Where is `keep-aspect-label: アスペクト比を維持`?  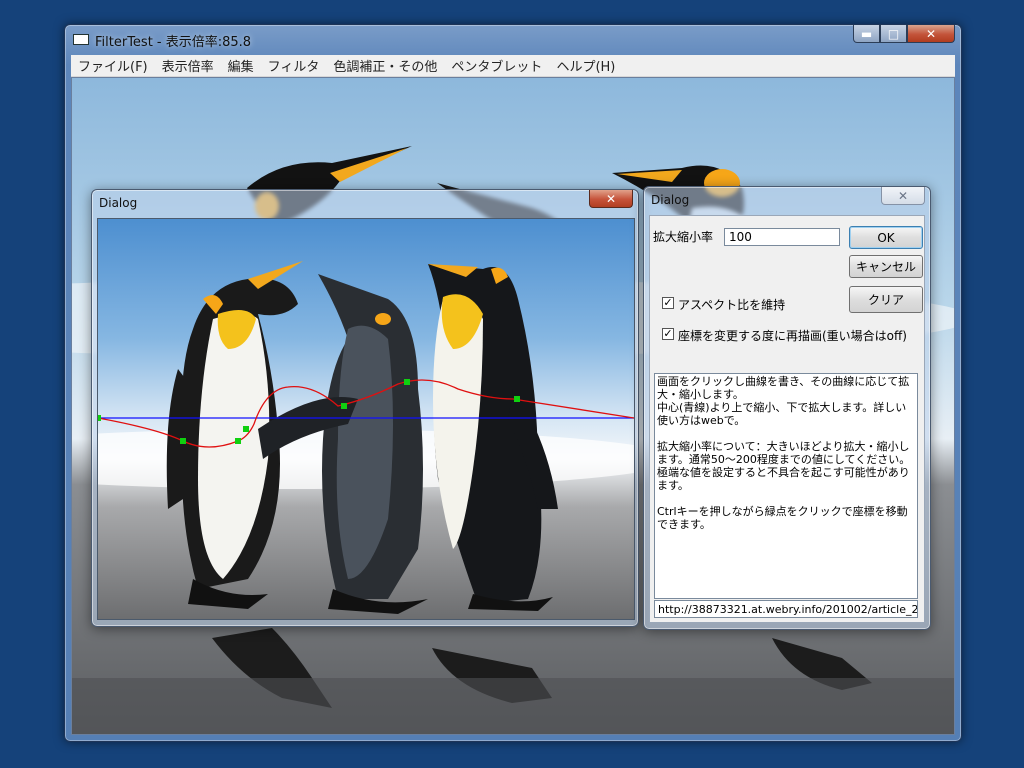
keep-aspect-label: アスペクト比を維持 is located at coordinates (732, 305).